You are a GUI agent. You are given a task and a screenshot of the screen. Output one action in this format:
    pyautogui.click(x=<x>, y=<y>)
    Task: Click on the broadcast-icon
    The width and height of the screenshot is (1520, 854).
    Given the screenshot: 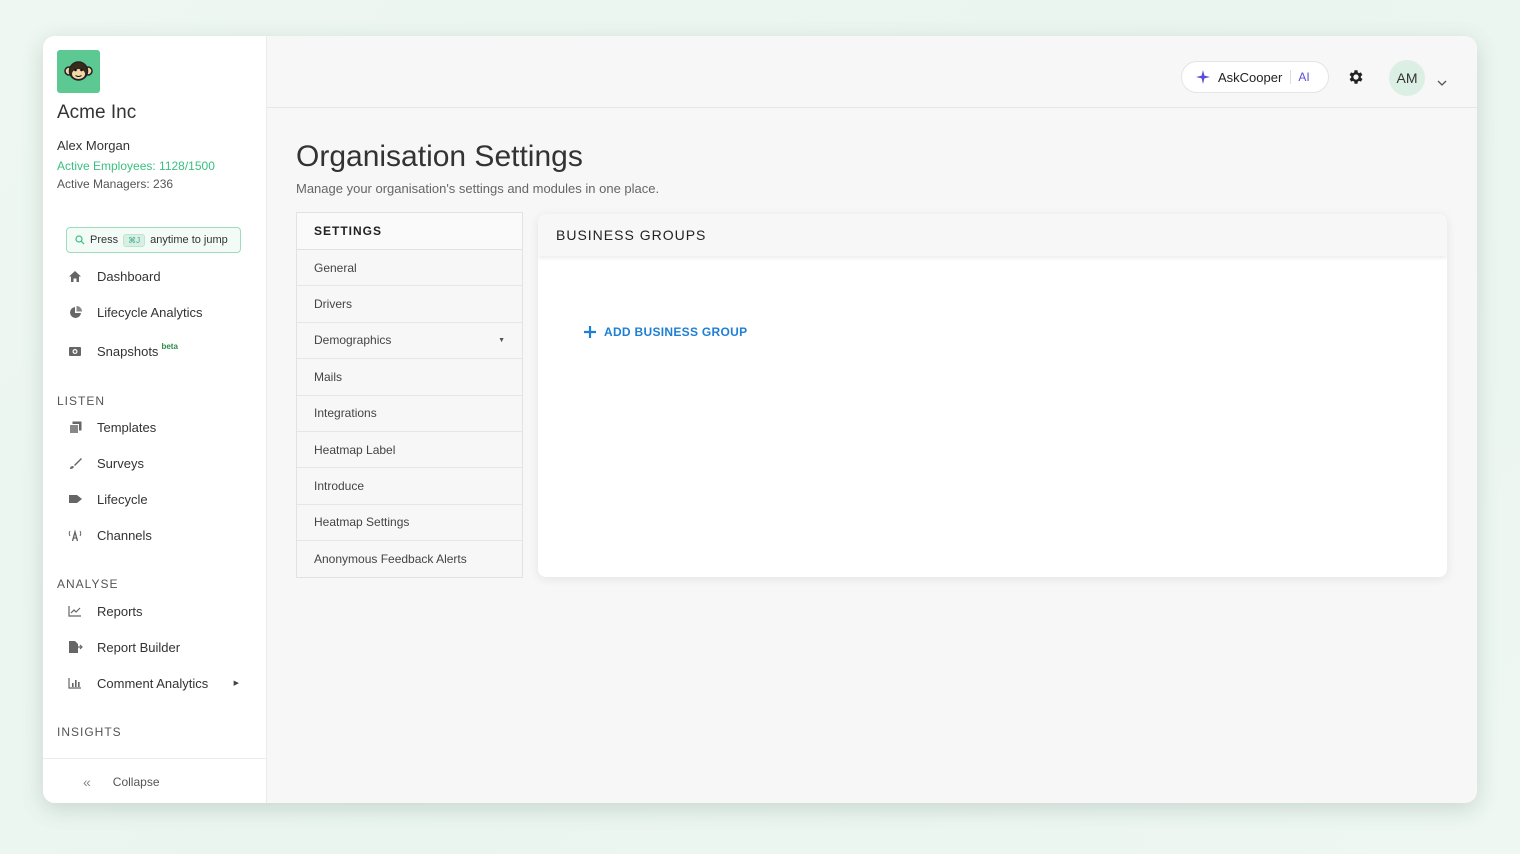 What is the action you would take?
    pyautogui.click(x=75, y=535)
    